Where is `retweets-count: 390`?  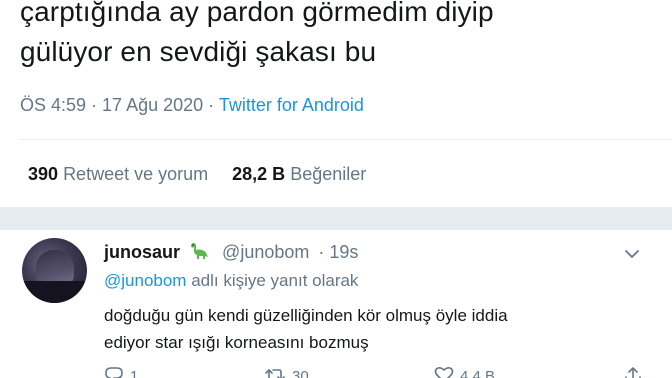 retweets-count: 390 is located at coordinates (43, 174).